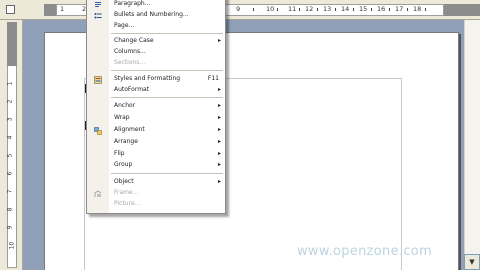  I want to click on bullets-icon, so click(98, 16).